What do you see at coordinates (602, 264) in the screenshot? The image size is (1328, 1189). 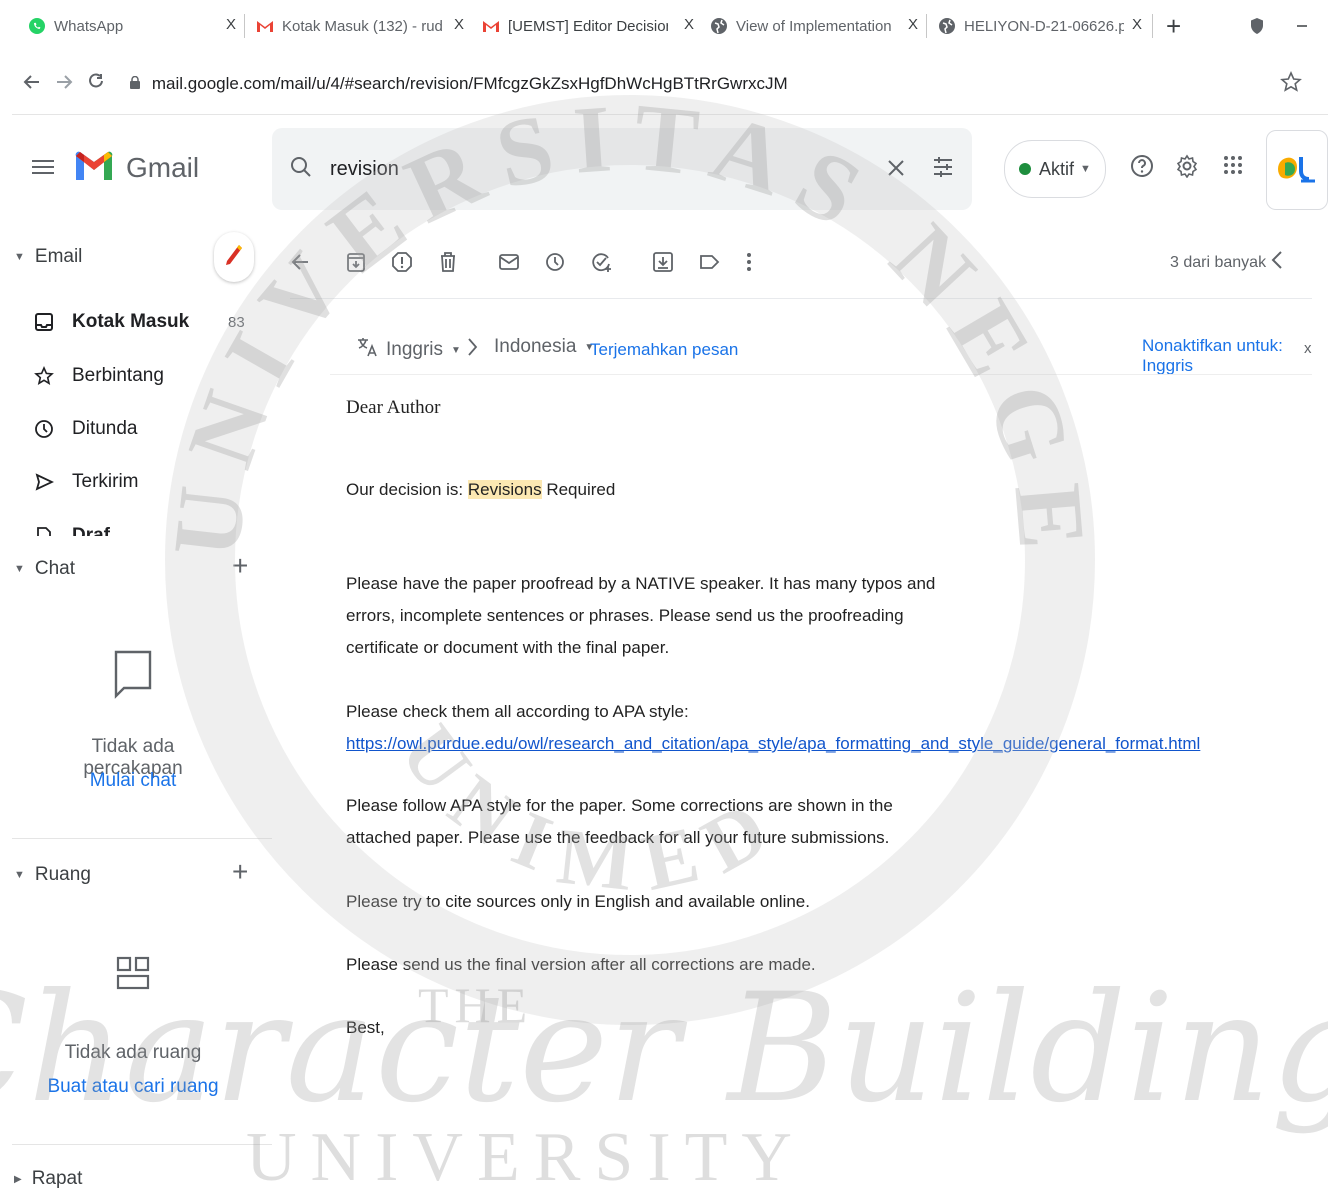 I see `add-task-icon` at bounding box center [602, 264].